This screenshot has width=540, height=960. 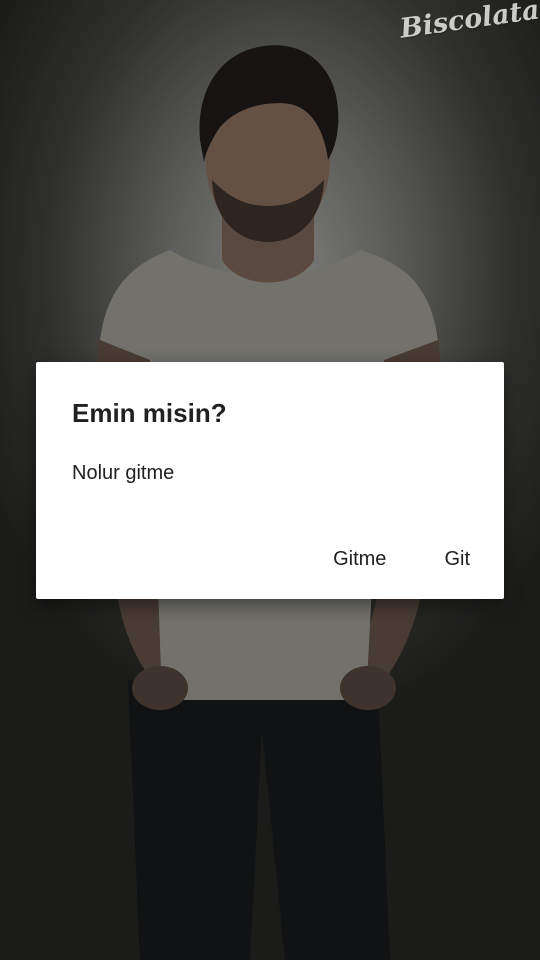 I want to click on dialog-title: Emin misin?, so click(x=149, y=413).